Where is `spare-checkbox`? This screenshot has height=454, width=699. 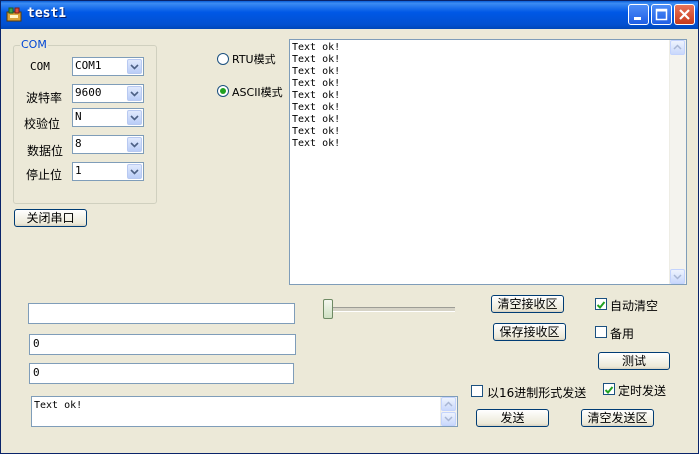 spare-checkbox is located at coordinates (601, 332).